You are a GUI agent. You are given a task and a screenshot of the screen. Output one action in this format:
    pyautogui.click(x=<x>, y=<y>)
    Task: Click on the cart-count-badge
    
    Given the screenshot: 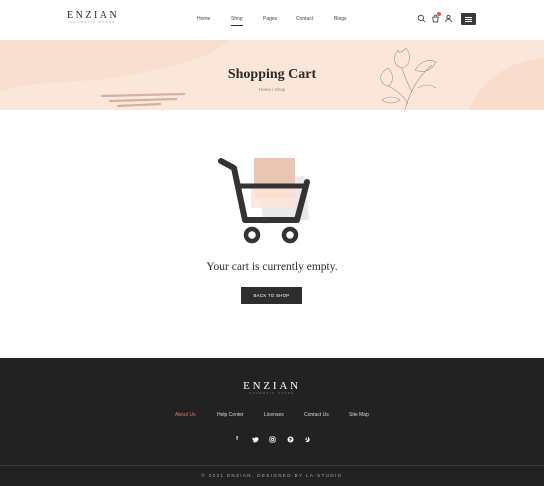 What is the action you would take?
    pyautogui.click(x=439, y=14)
    